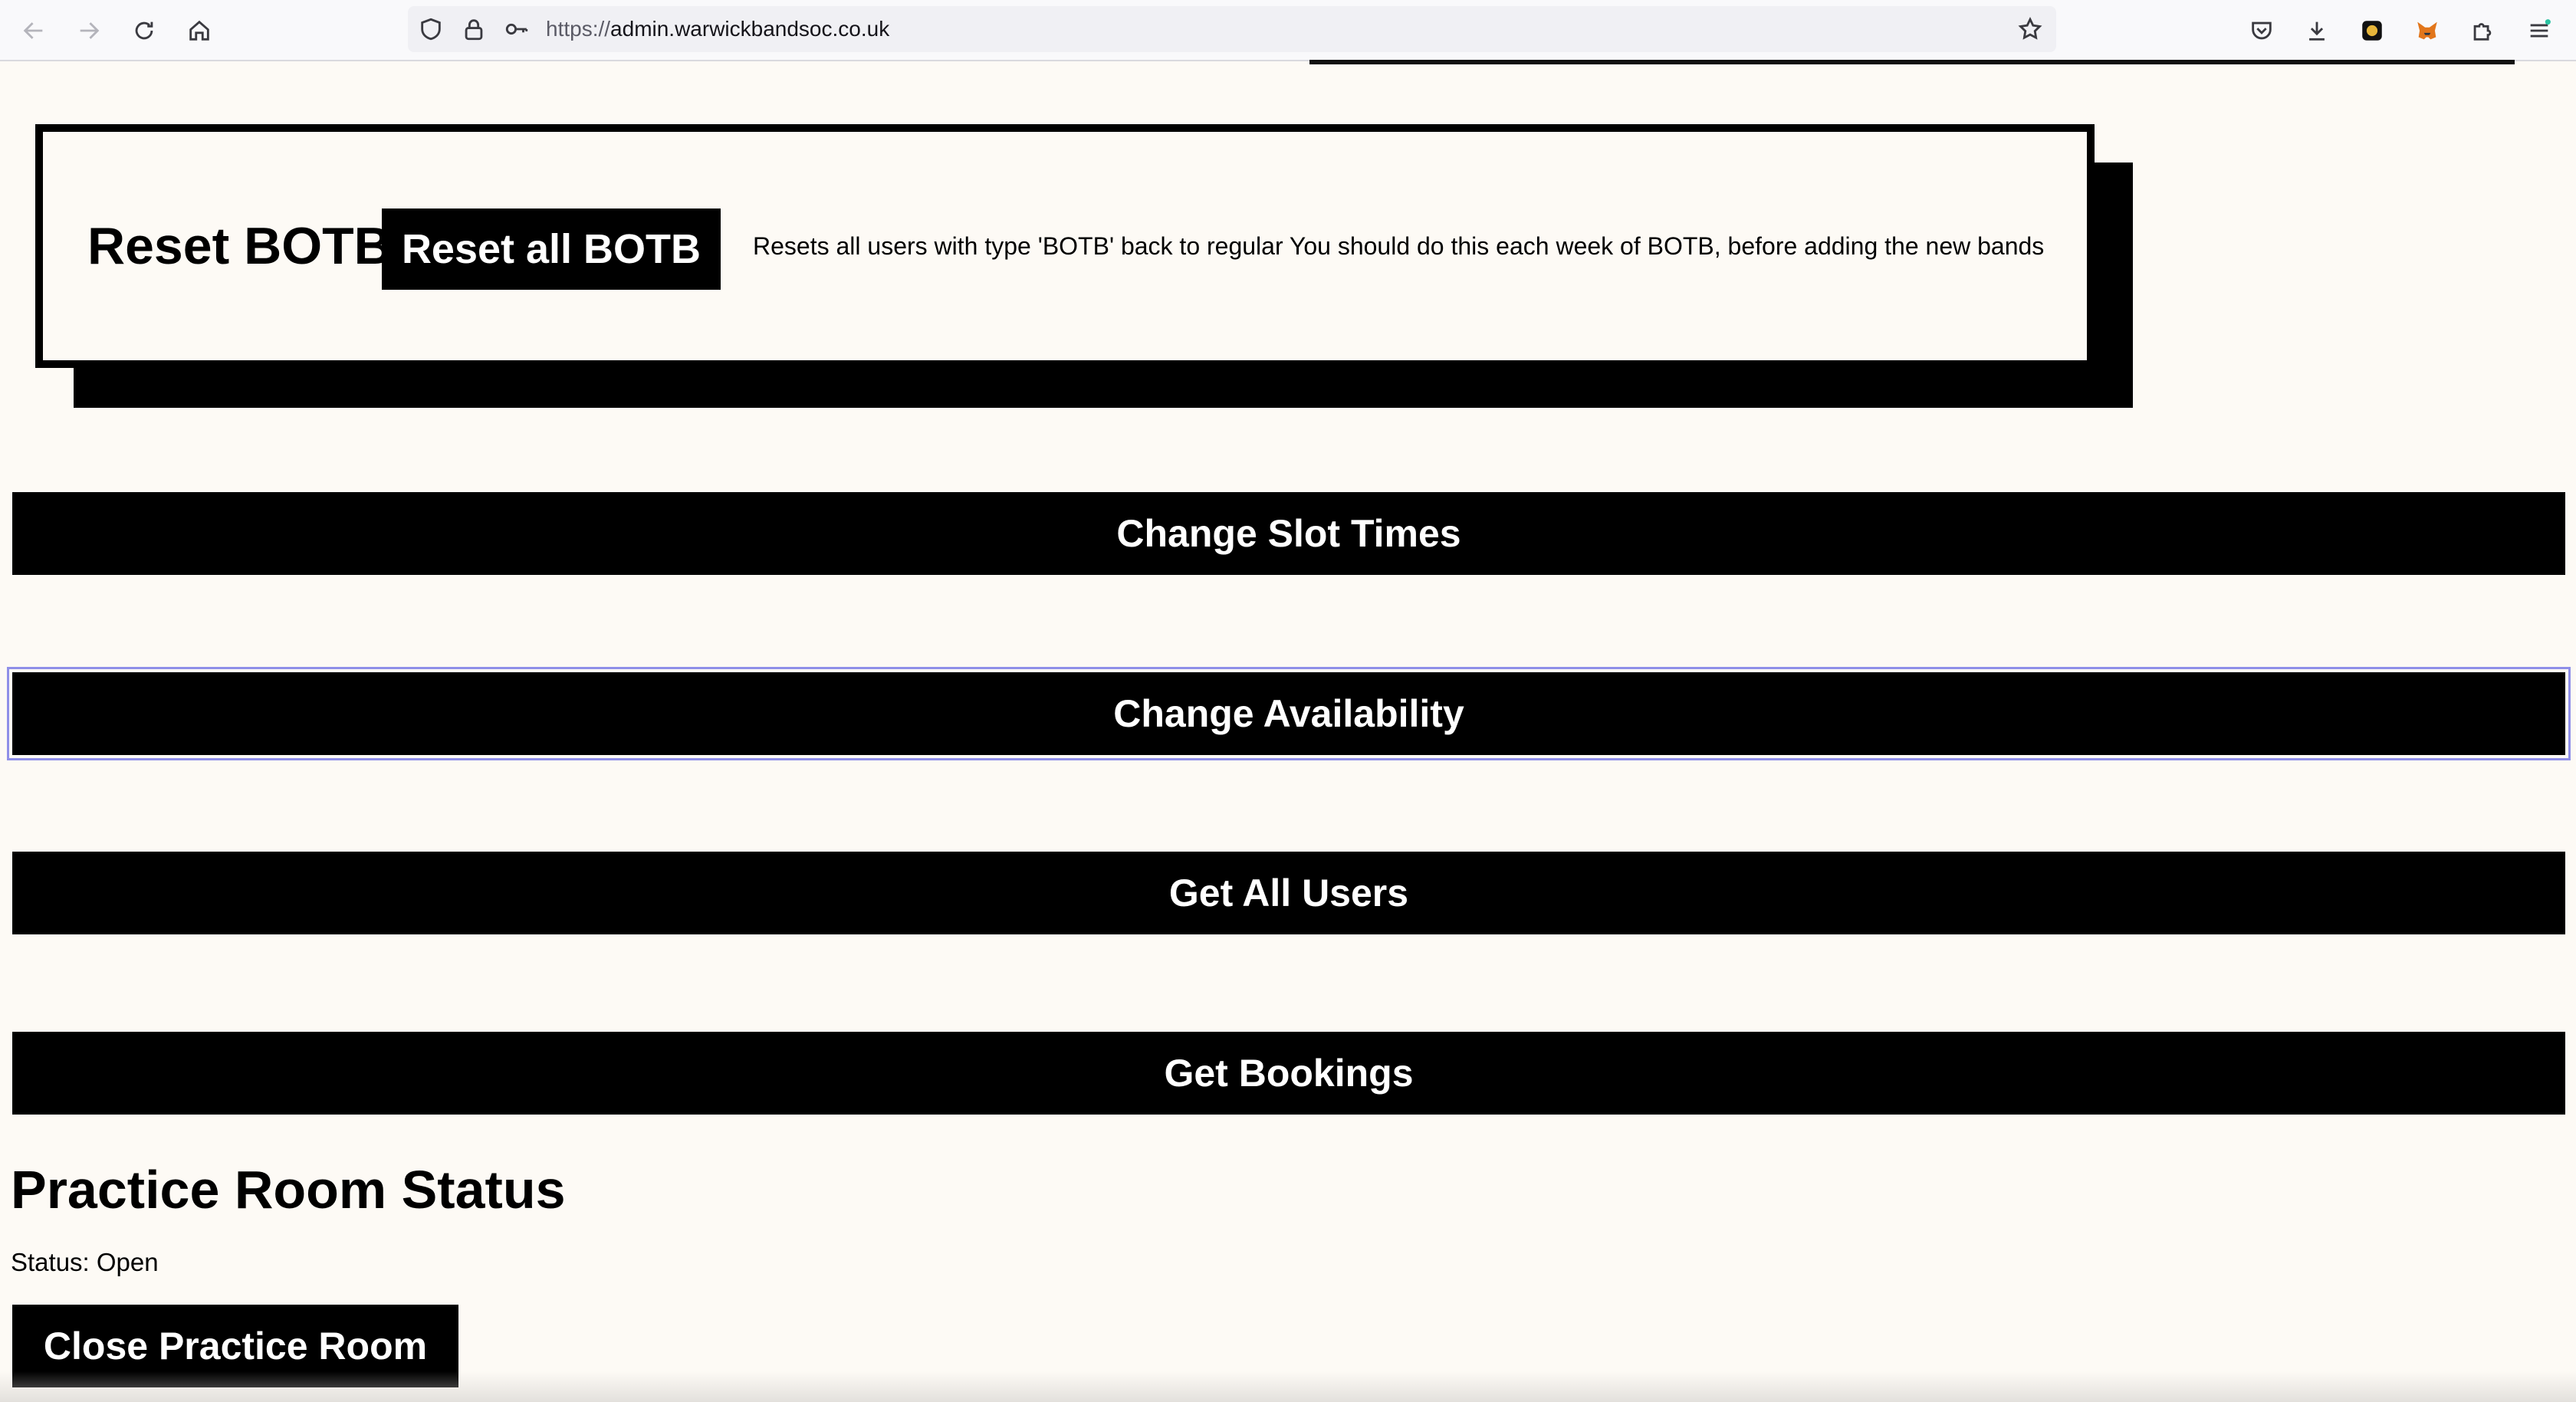 This screenshot has height=1402, width=2576. What do you see at coordinates (89, 31) in the screenshot?
I see `forward-icon` at bounding box center [89, 31].